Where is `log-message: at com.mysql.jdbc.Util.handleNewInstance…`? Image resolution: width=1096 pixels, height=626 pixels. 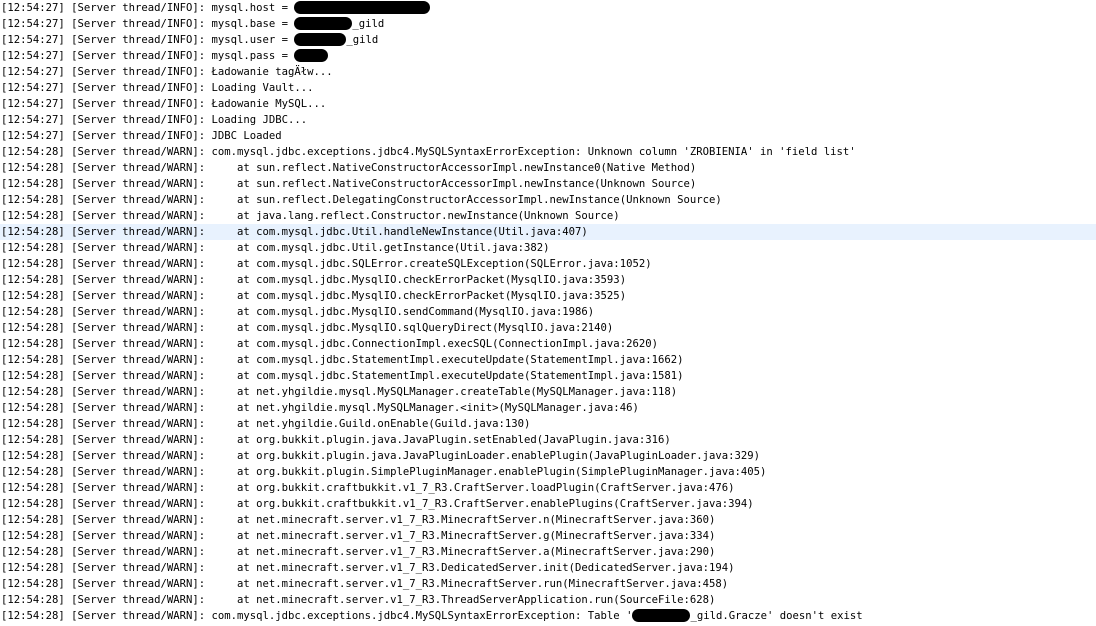
log-message: at com.mysql.jdbc.Util.handleNewInstance… is located at coordinates (399, 232).